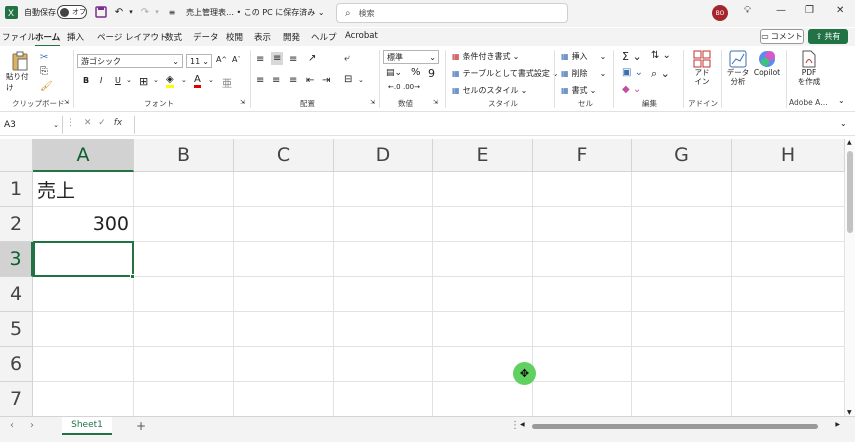  What do you see at coordinates (582, 189) in the screenshot?
I see `cell-f1` at bounding box center [582, 189].